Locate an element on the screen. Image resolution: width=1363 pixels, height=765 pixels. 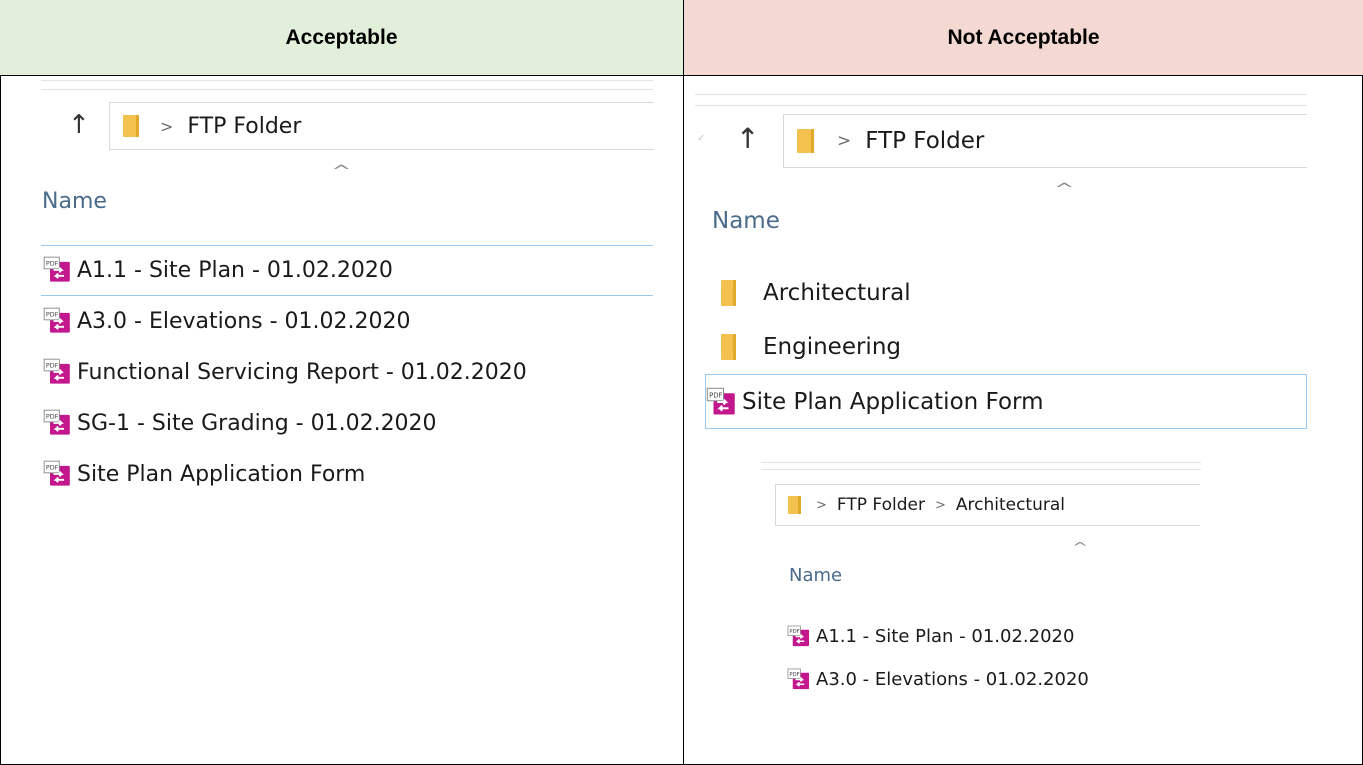
folder-row: Engineering is located at coordinates (811, 347).